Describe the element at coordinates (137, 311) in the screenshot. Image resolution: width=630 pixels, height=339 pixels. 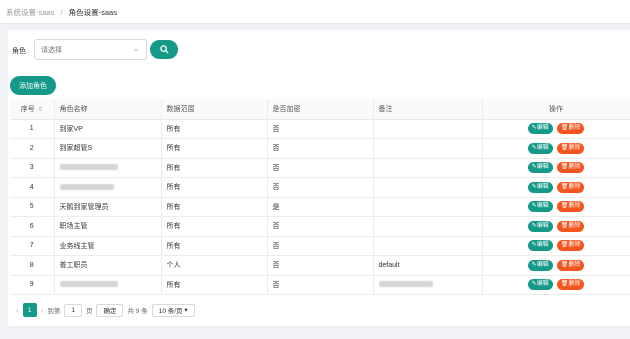
I see `total-count: 共 9 条` at that location.